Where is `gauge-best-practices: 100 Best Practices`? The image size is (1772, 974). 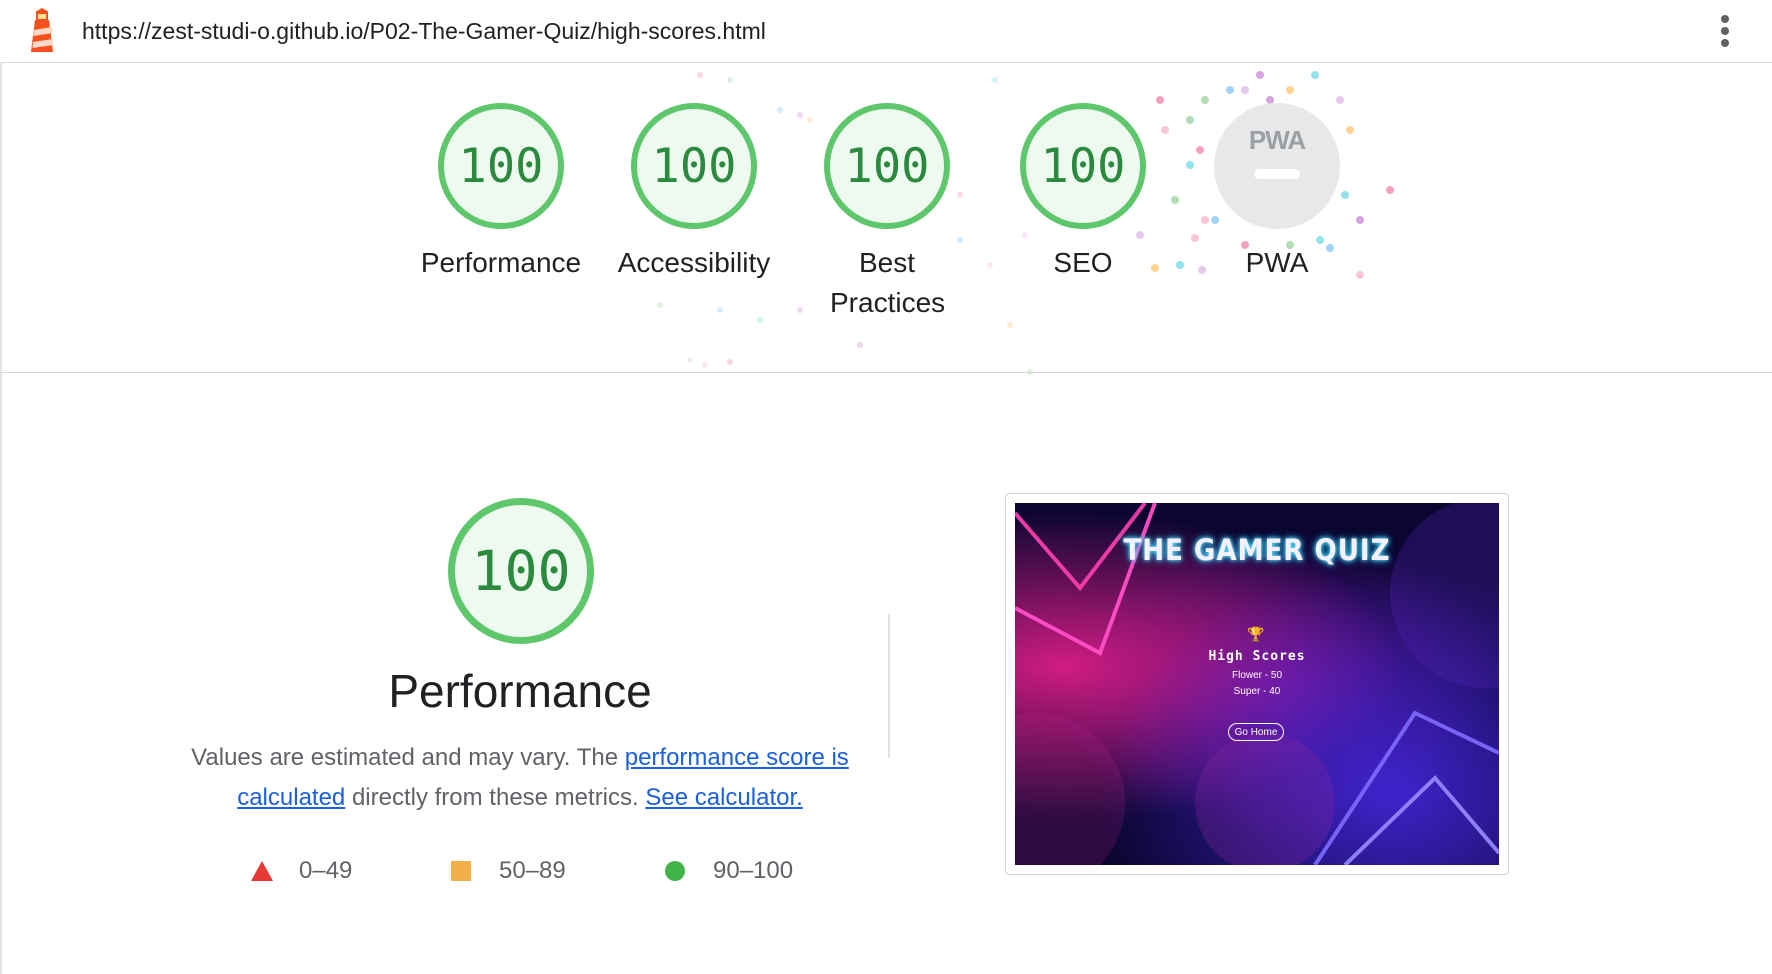 gauge-best-practices: 100 Best Practices is located at coordinates (887, 213).